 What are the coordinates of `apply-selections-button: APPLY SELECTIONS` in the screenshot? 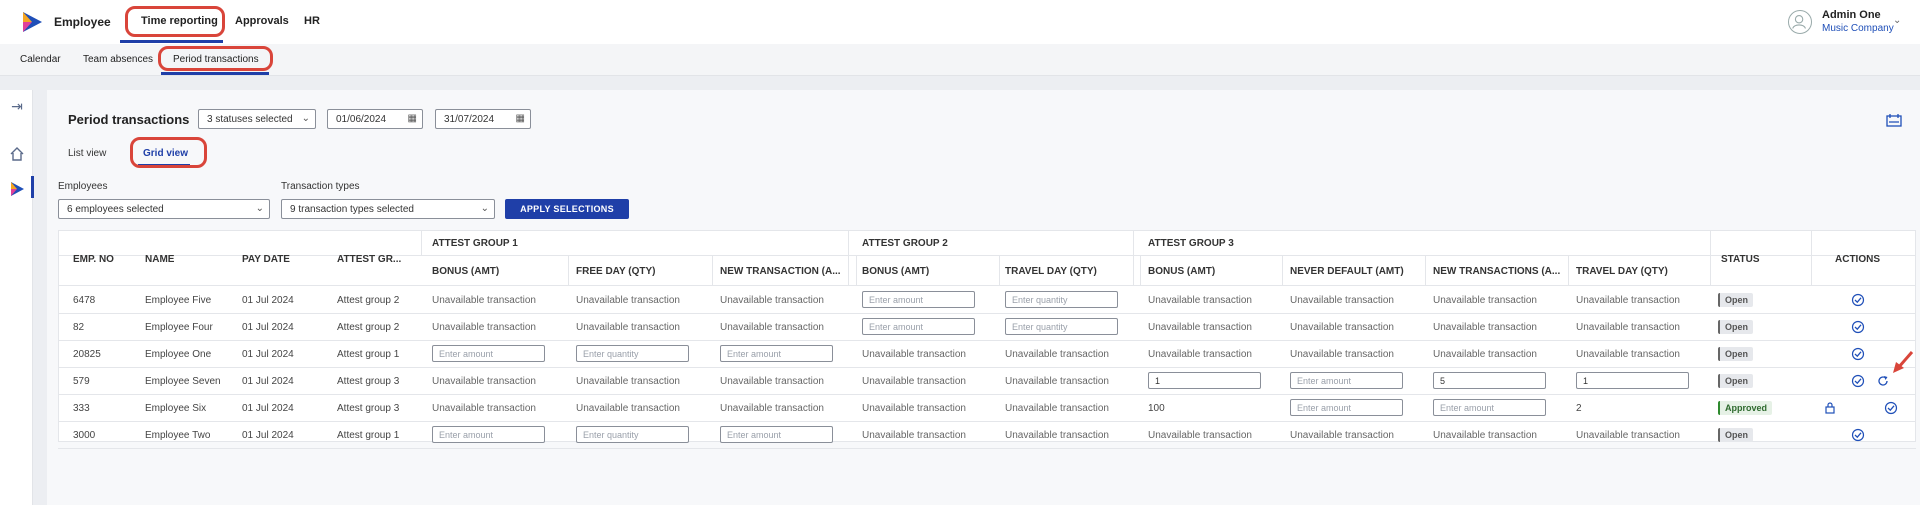 It's located at (567, 209).